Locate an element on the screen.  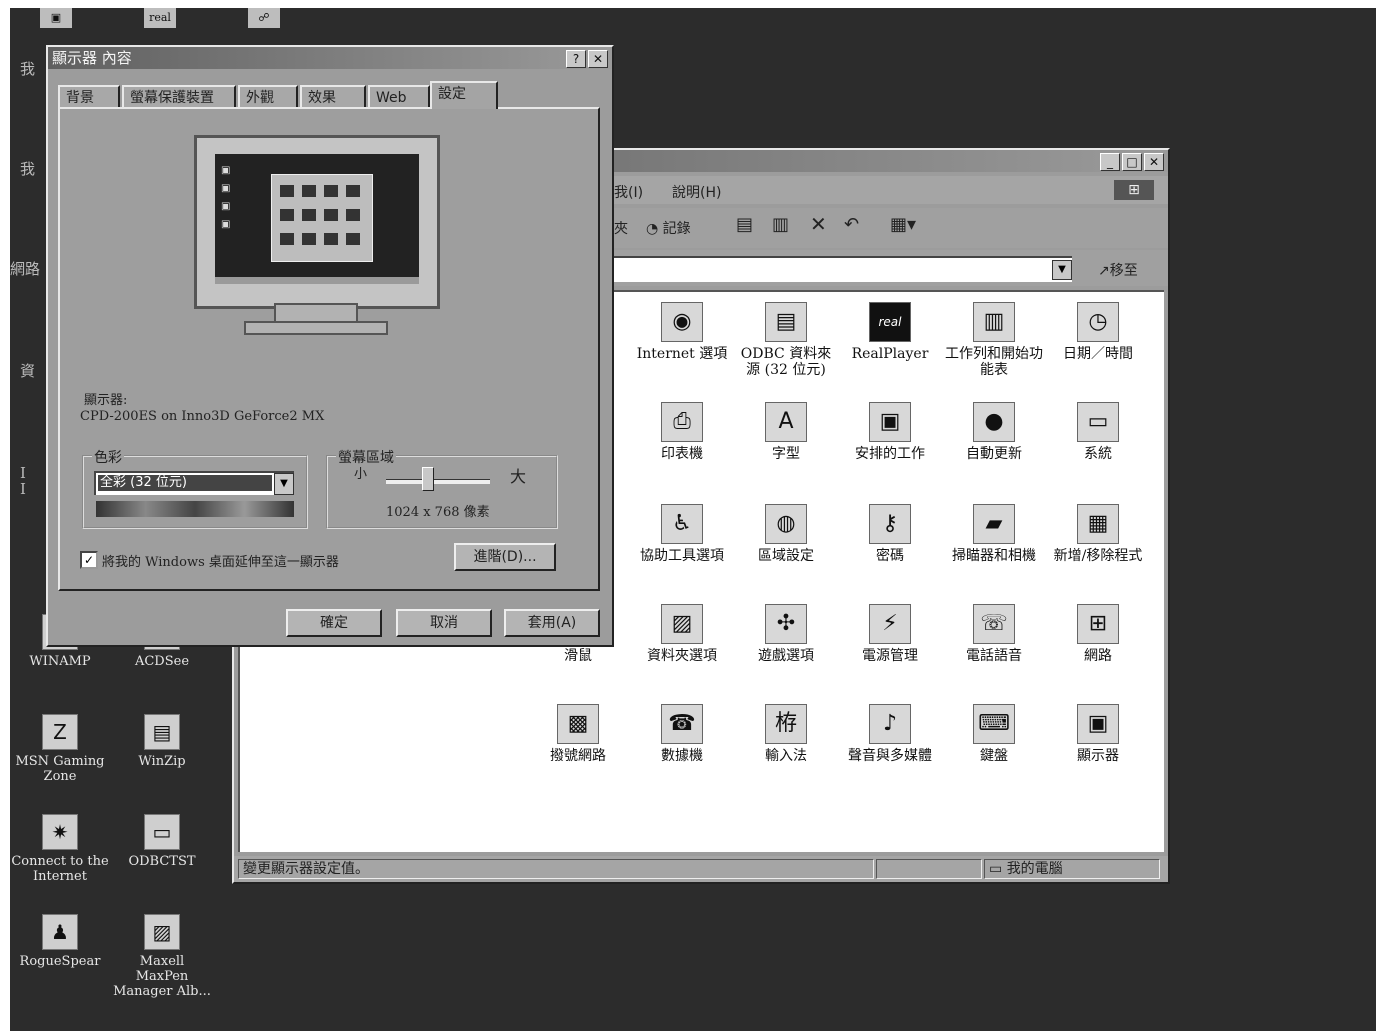
tab-appearance: 外觀 is located at coordinates (268, 96).